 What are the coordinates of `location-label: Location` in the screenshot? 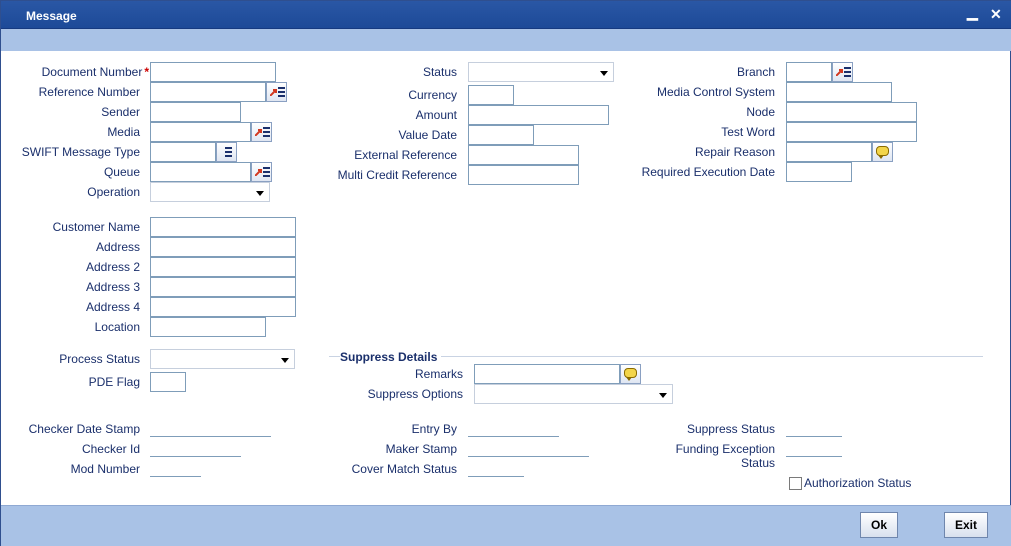 It's located at (117, 327).